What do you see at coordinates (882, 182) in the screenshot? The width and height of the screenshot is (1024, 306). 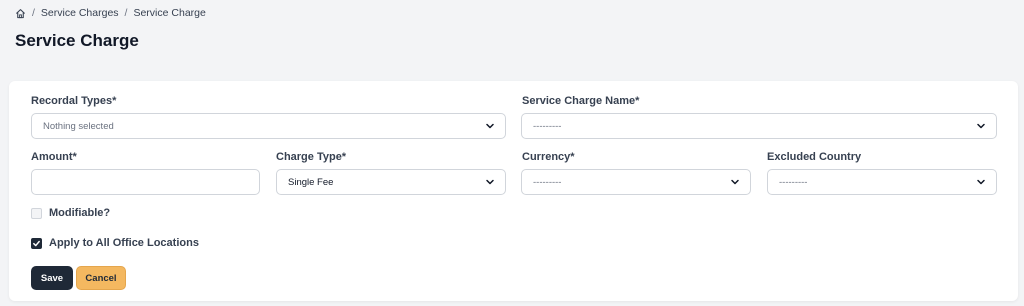 I see `excluded-country-select: ---------` at bounding box center [882, 182].